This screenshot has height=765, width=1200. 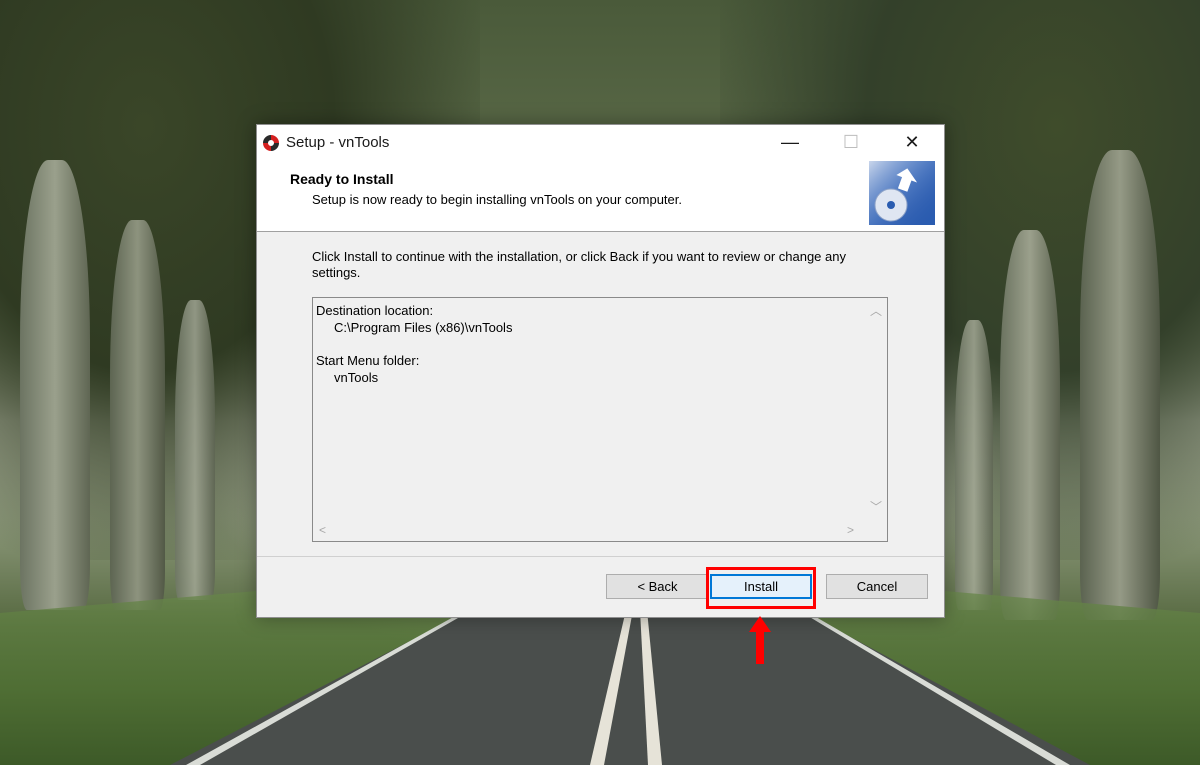 What do you see at coordinates (342, 179) in the screenshot?
I see `page-title: Ready to Install` at bounding box center [342, 179].